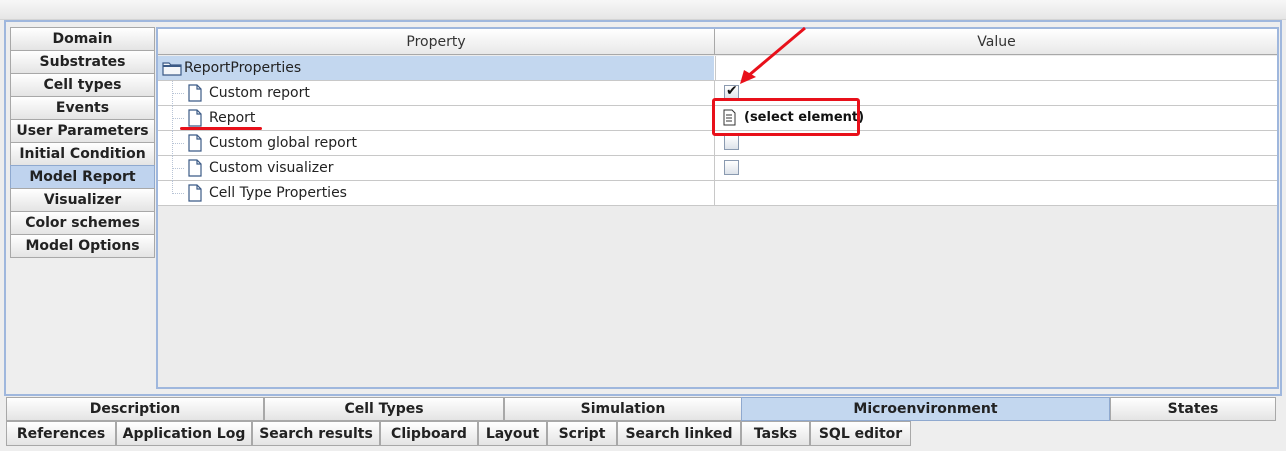  I want to click on tab-references: References, so click(61, 433).